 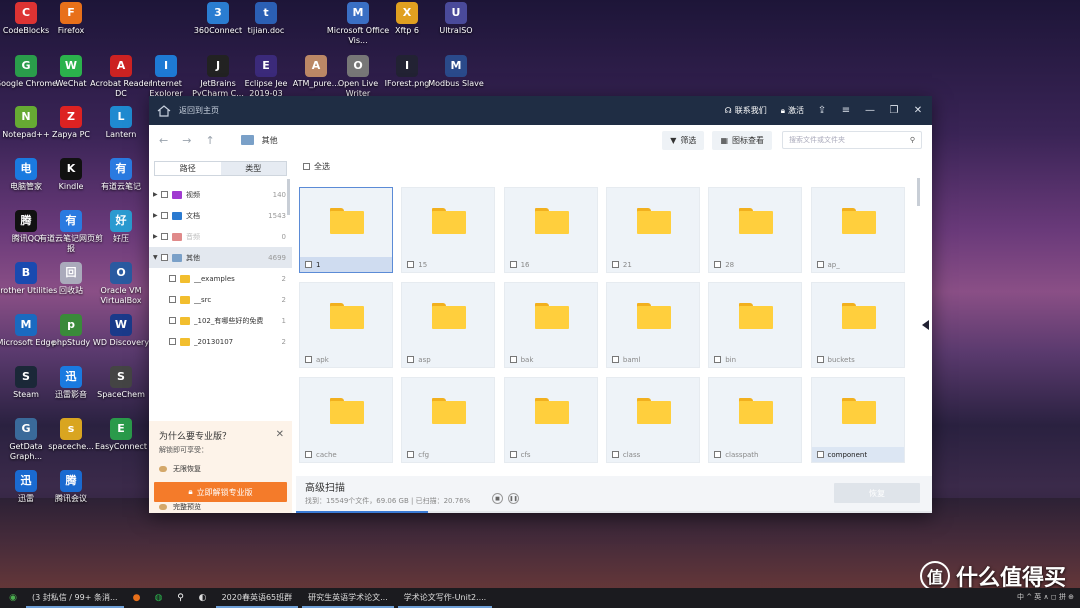 I want to click on desktop-icon: t tijian.doc, so click(x=266, y=19).